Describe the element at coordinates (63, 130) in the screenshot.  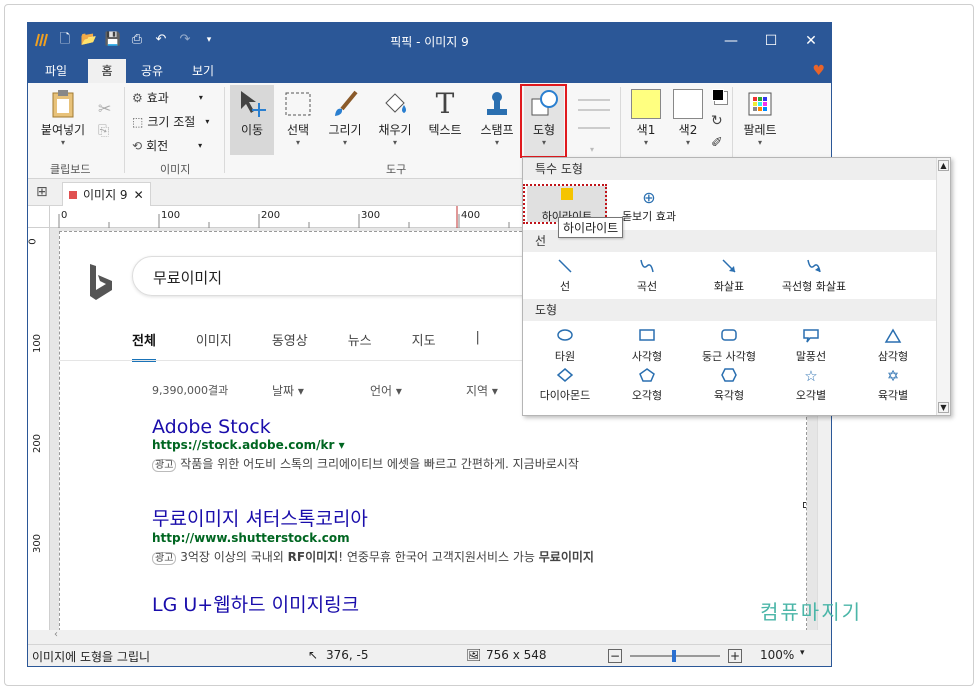
I see `paste-label: 붙여넣기` at that location.